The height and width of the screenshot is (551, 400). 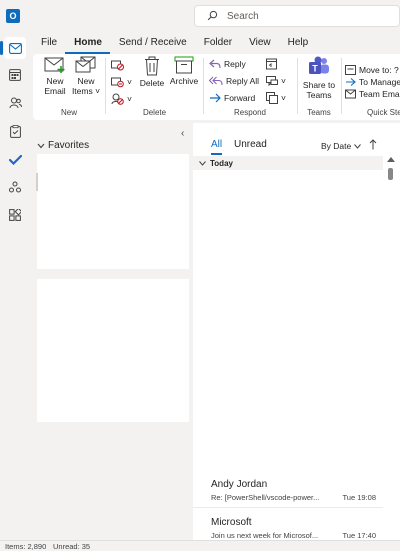 What do you see at coordinates (13, 16) in the screenshot?
I see `outlook-logo-icon: O` at bounding box center [13, 16].